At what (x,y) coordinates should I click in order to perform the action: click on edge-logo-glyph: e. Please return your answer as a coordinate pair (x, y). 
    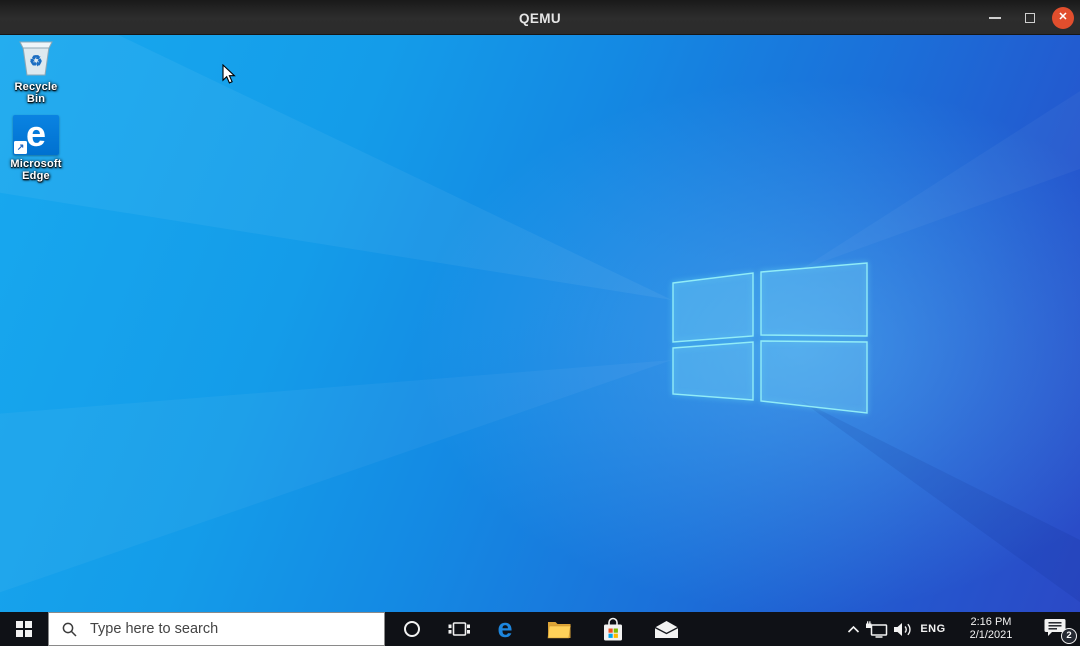
    Looking at the image, I should click on (36, 133).